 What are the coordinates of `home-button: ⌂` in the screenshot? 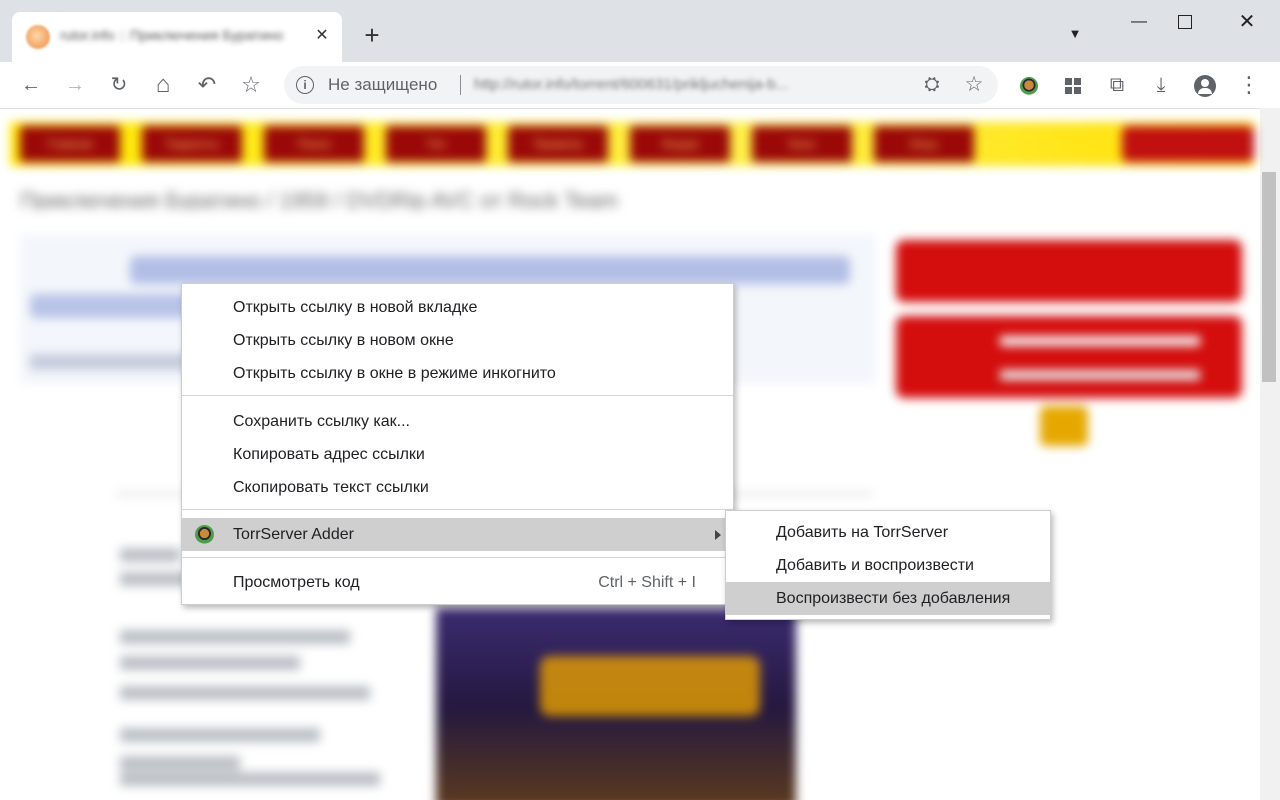 It's located at (163, 85).